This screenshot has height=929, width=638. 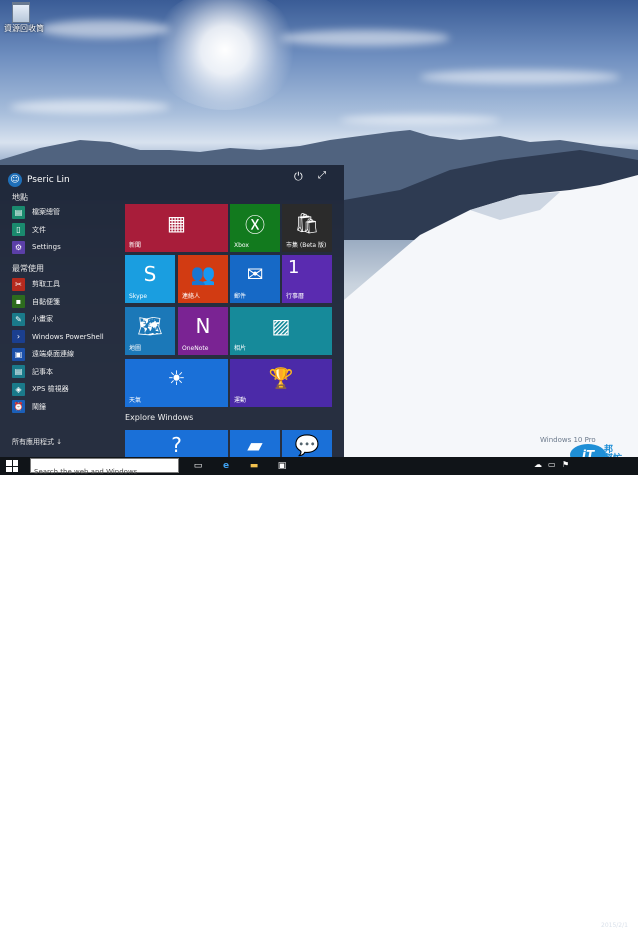 What do you see at coordinates (255, 445) in the screenshot?
I see `windows-feedback-icon: ▰` at bounding box center [255, 445].